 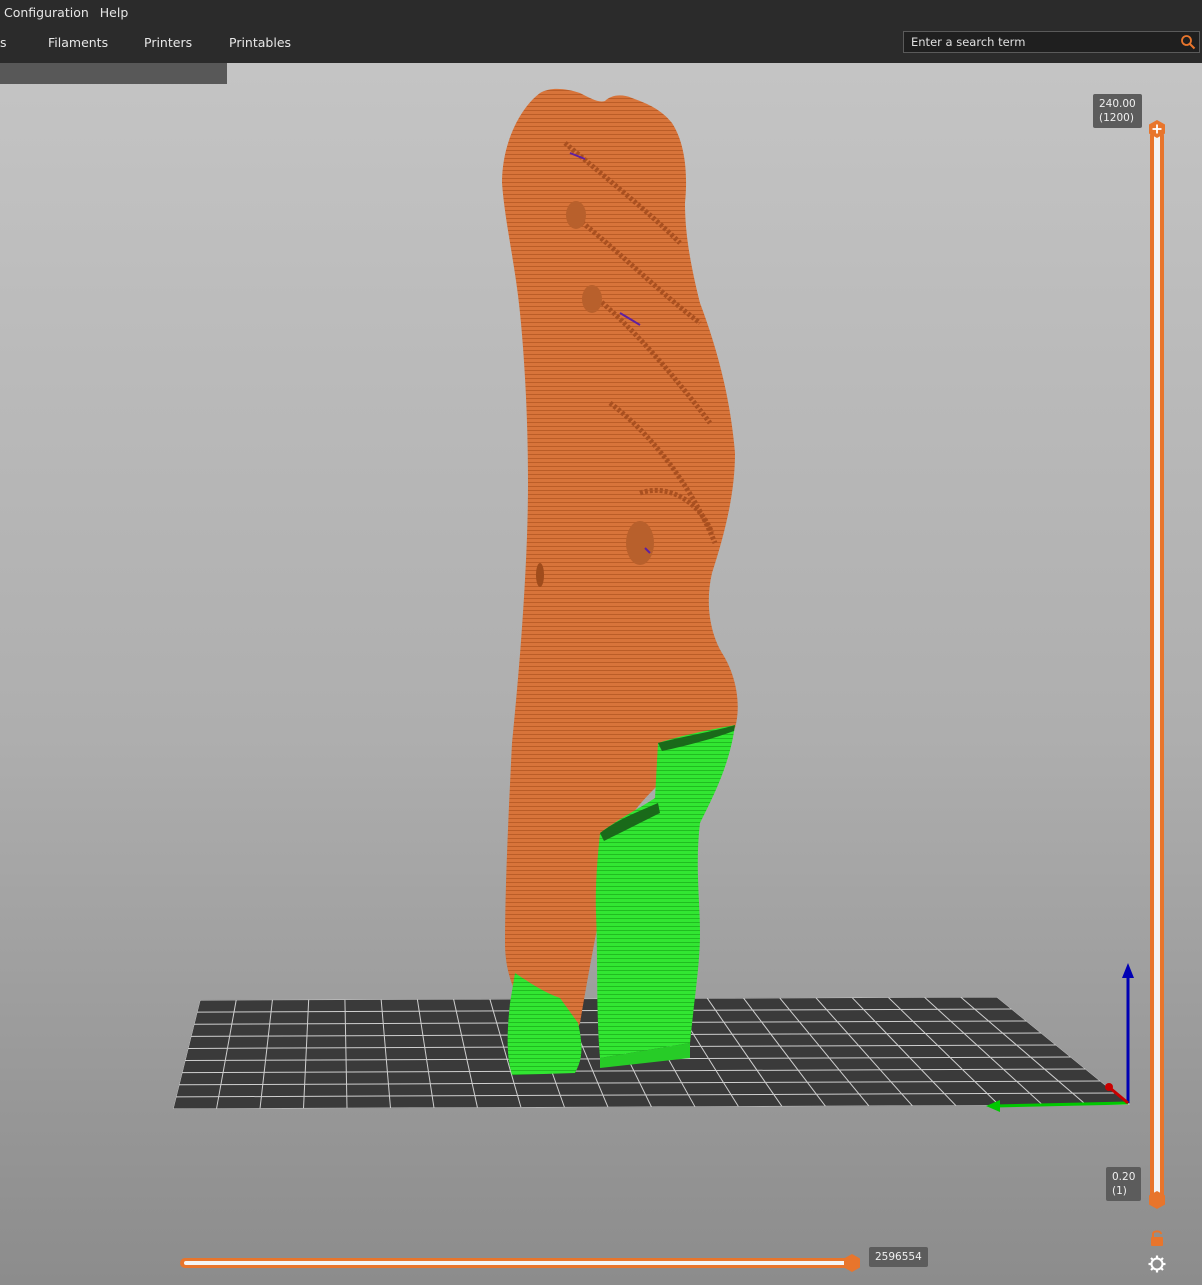 I want to click on tab-printers: Printers, so click(x=168, y=42).